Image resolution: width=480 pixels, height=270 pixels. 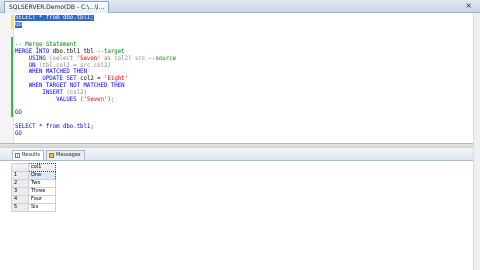 What do you see at coordinates (124, 58) in the screenshot?
I see `code-token: as col2) src` at bounding box center [124, 58].